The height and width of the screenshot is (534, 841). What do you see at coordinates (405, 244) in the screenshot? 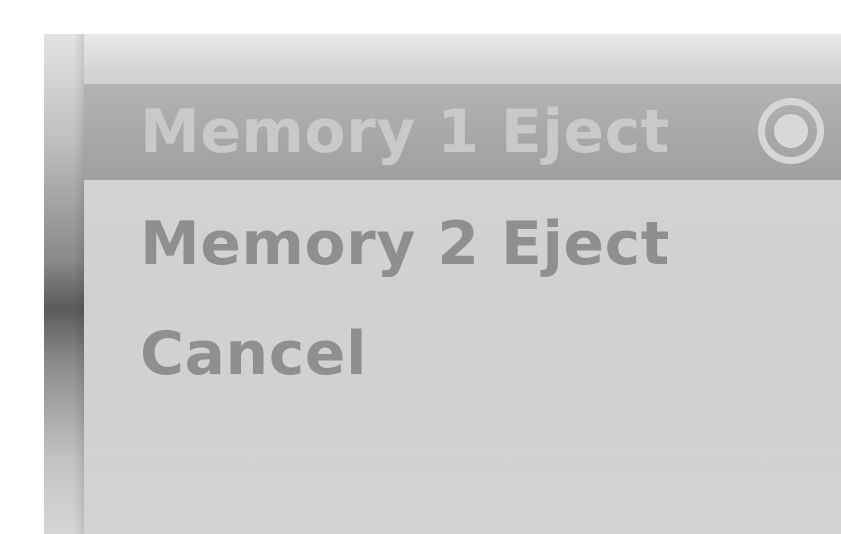
I see `menu-item-label: Memory 2 Eject` at bounding box center [405, 244].